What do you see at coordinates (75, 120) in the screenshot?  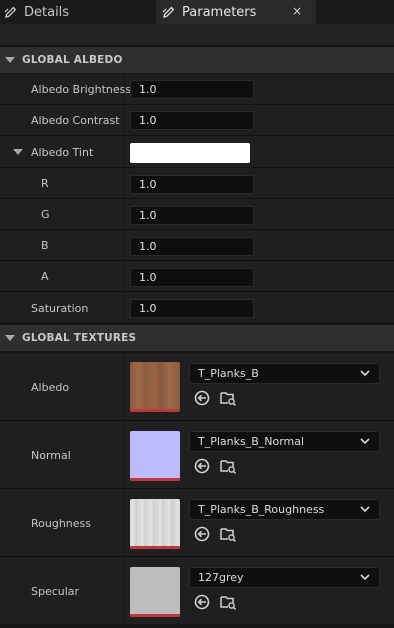 I see `albedo-contrast-label: Albedo Contrast` at bounding box center [75, 120].